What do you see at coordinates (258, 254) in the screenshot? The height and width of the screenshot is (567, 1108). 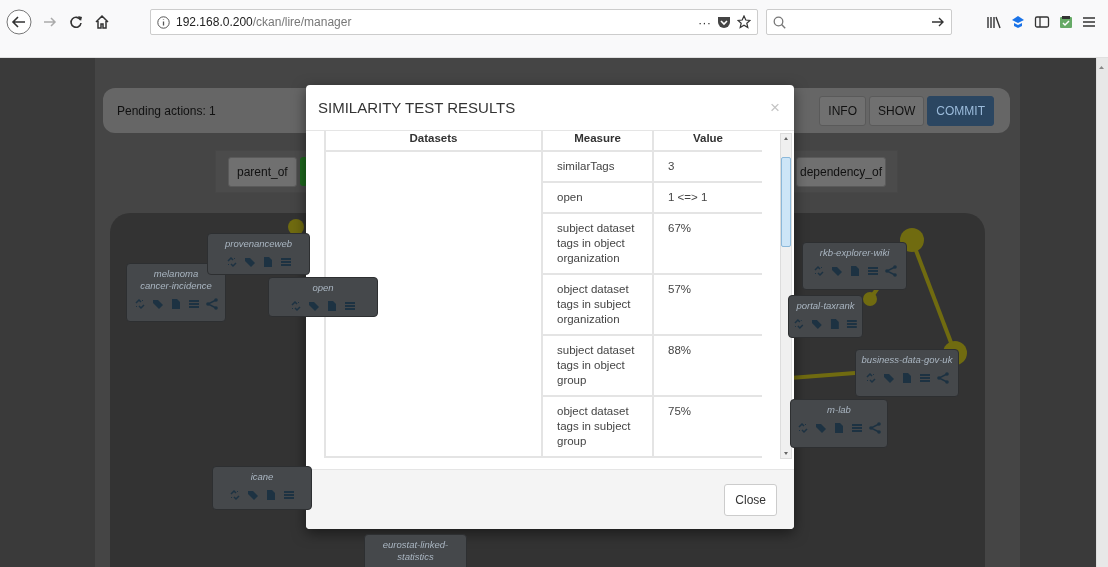 I see `dataset-node: provenanceweb` at bounding box center [258, 254].